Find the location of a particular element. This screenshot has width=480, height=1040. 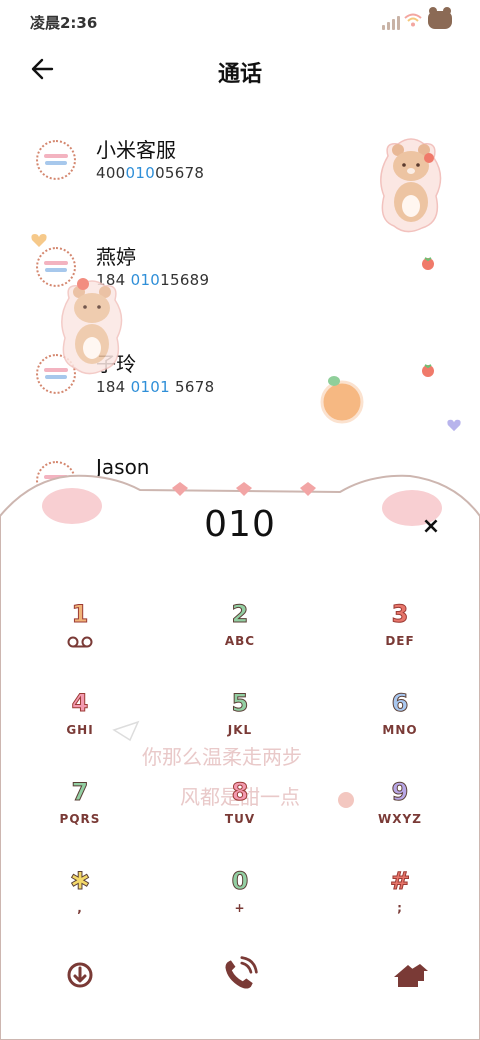

dialpad-key-0: 0 + is located at coordinates (240, 902).